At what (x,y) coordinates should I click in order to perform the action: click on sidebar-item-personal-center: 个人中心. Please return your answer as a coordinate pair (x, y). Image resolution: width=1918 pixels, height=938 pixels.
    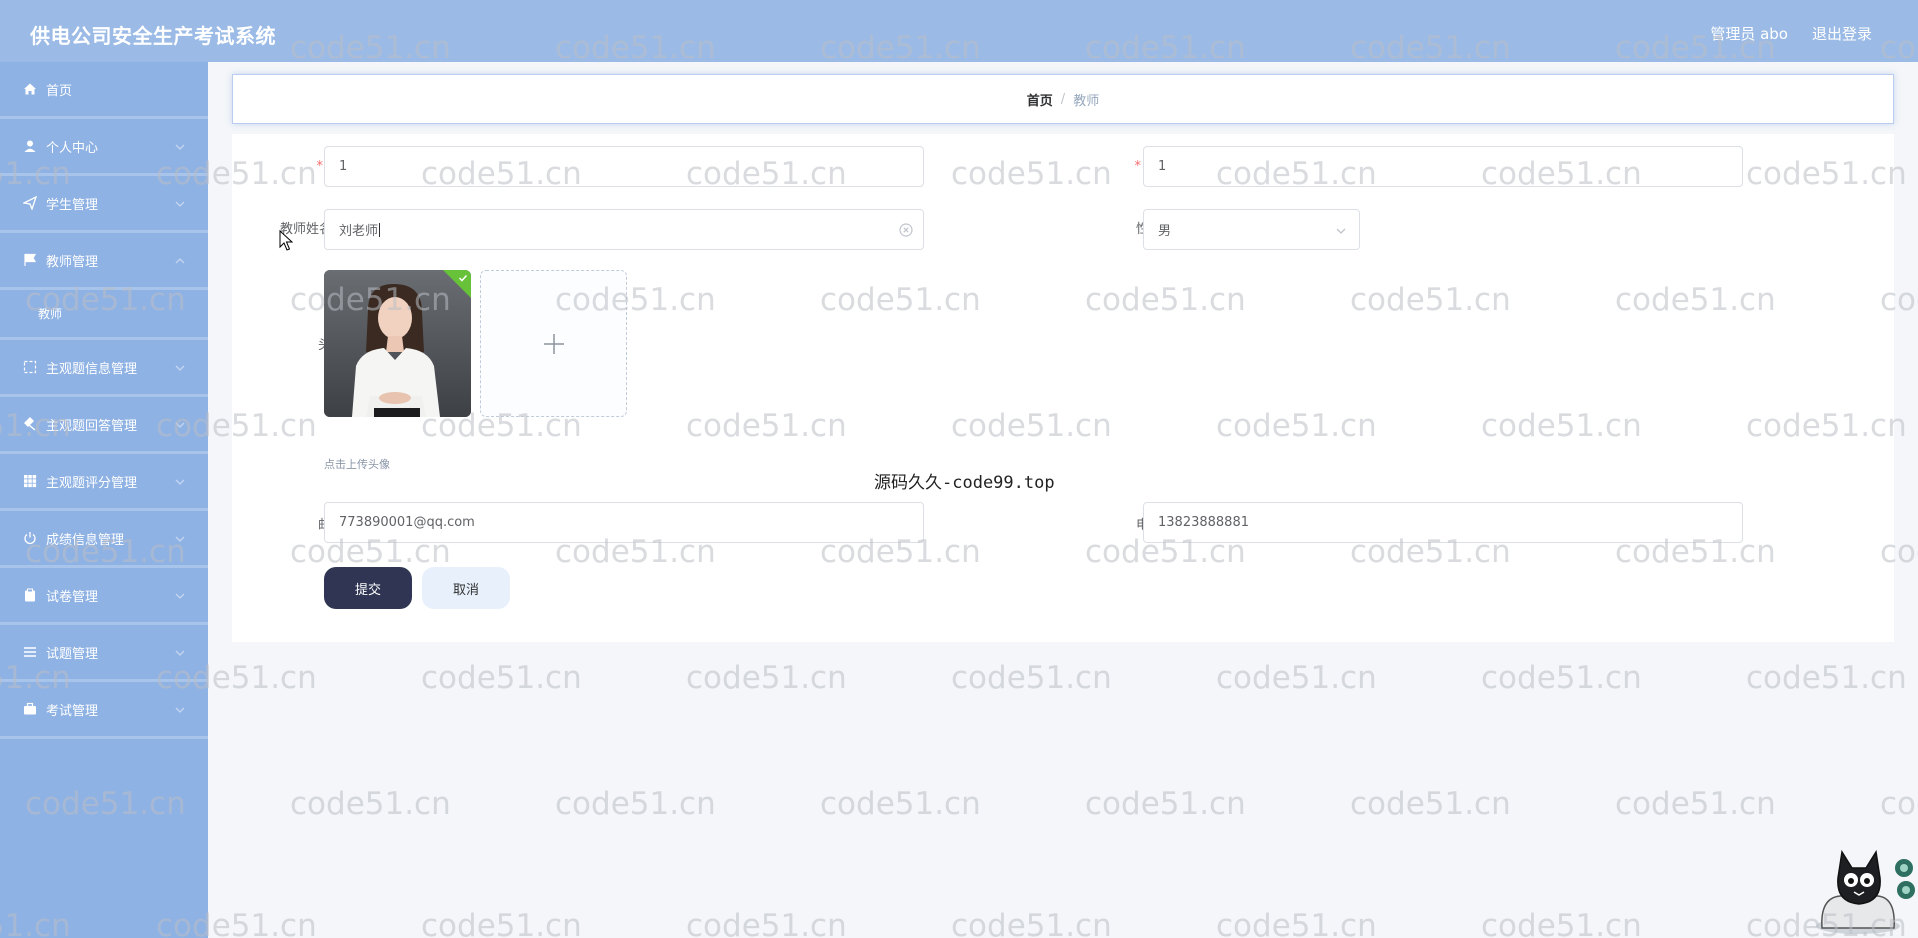
    Looking at the image, I should click on (104, 147).